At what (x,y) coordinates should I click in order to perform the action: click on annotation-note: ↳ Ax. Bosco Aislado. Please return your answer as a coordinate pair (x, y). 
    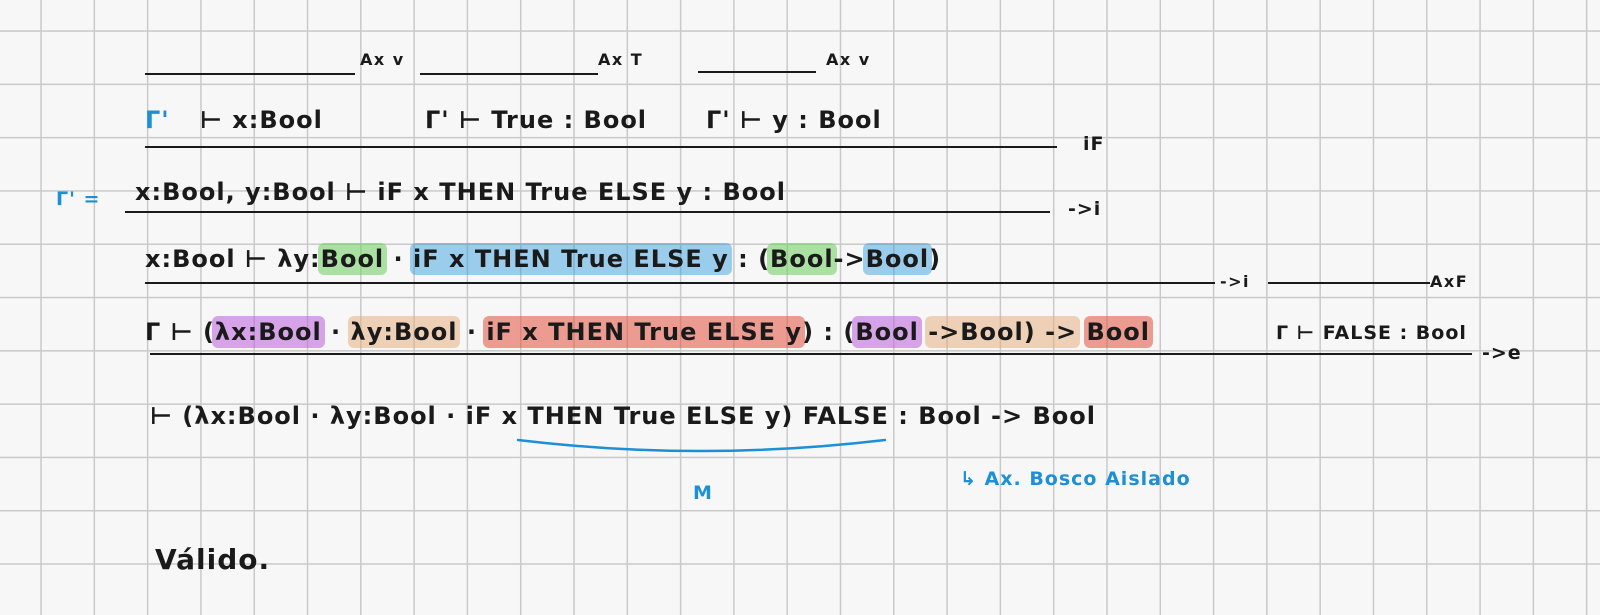
    Looking at the image, I should click on (1075, 479).